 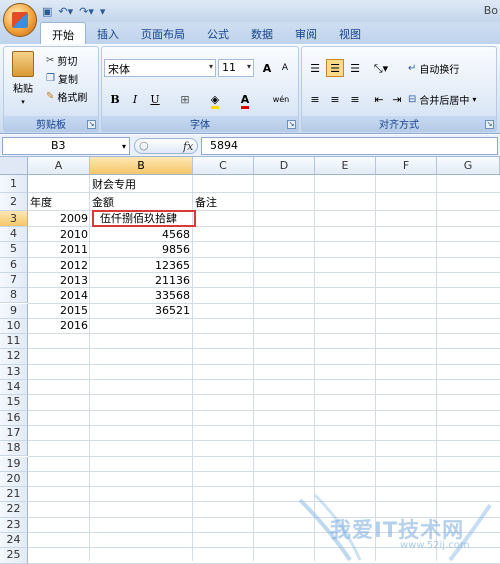 What do you see at coordinates (14, 388) in the screenshot?
I see `row-header-14: 14` at bounding box center [14, 388].